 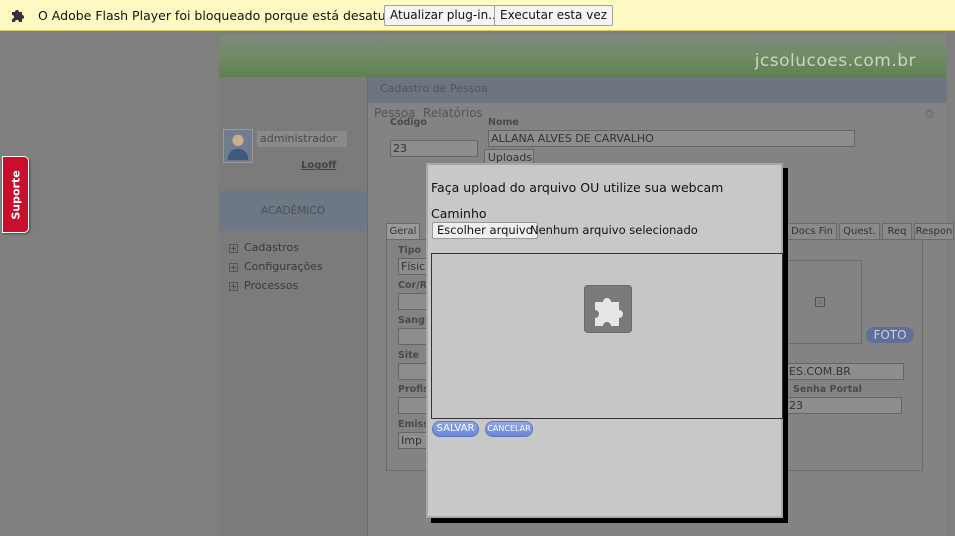 What do you see at coordinates (412, 285) in the screenshot?
I see `cor-label: Cor/R` at bounding box center [412, 285].